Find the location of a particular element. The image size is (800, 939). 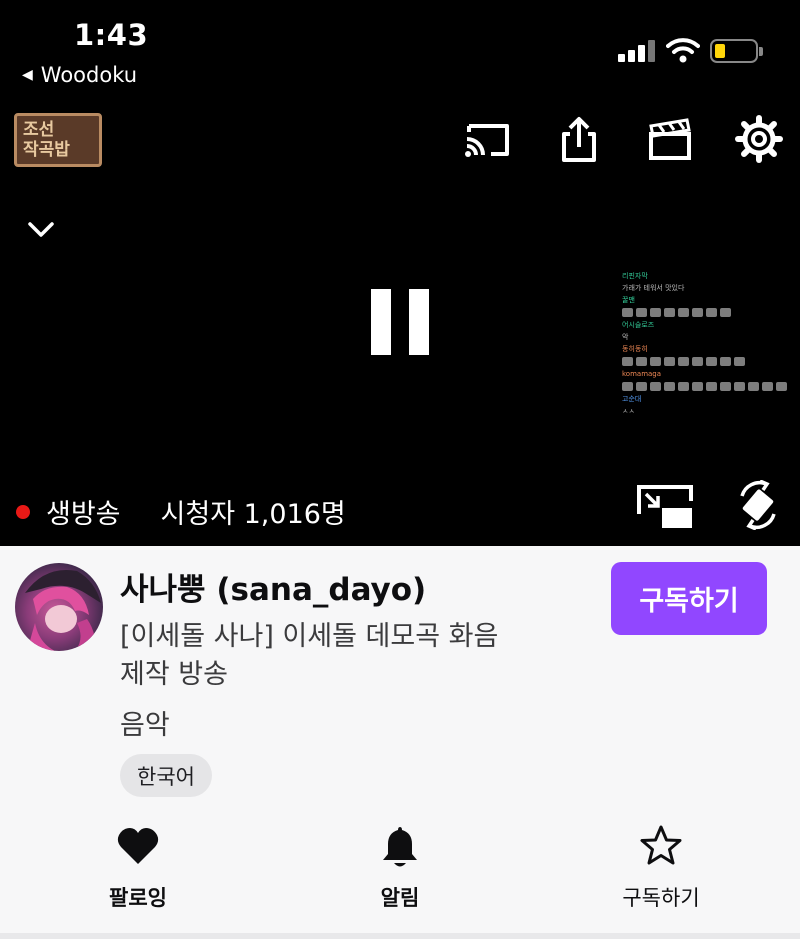

rotate-screen-icon is located at coordinates (758, 505).